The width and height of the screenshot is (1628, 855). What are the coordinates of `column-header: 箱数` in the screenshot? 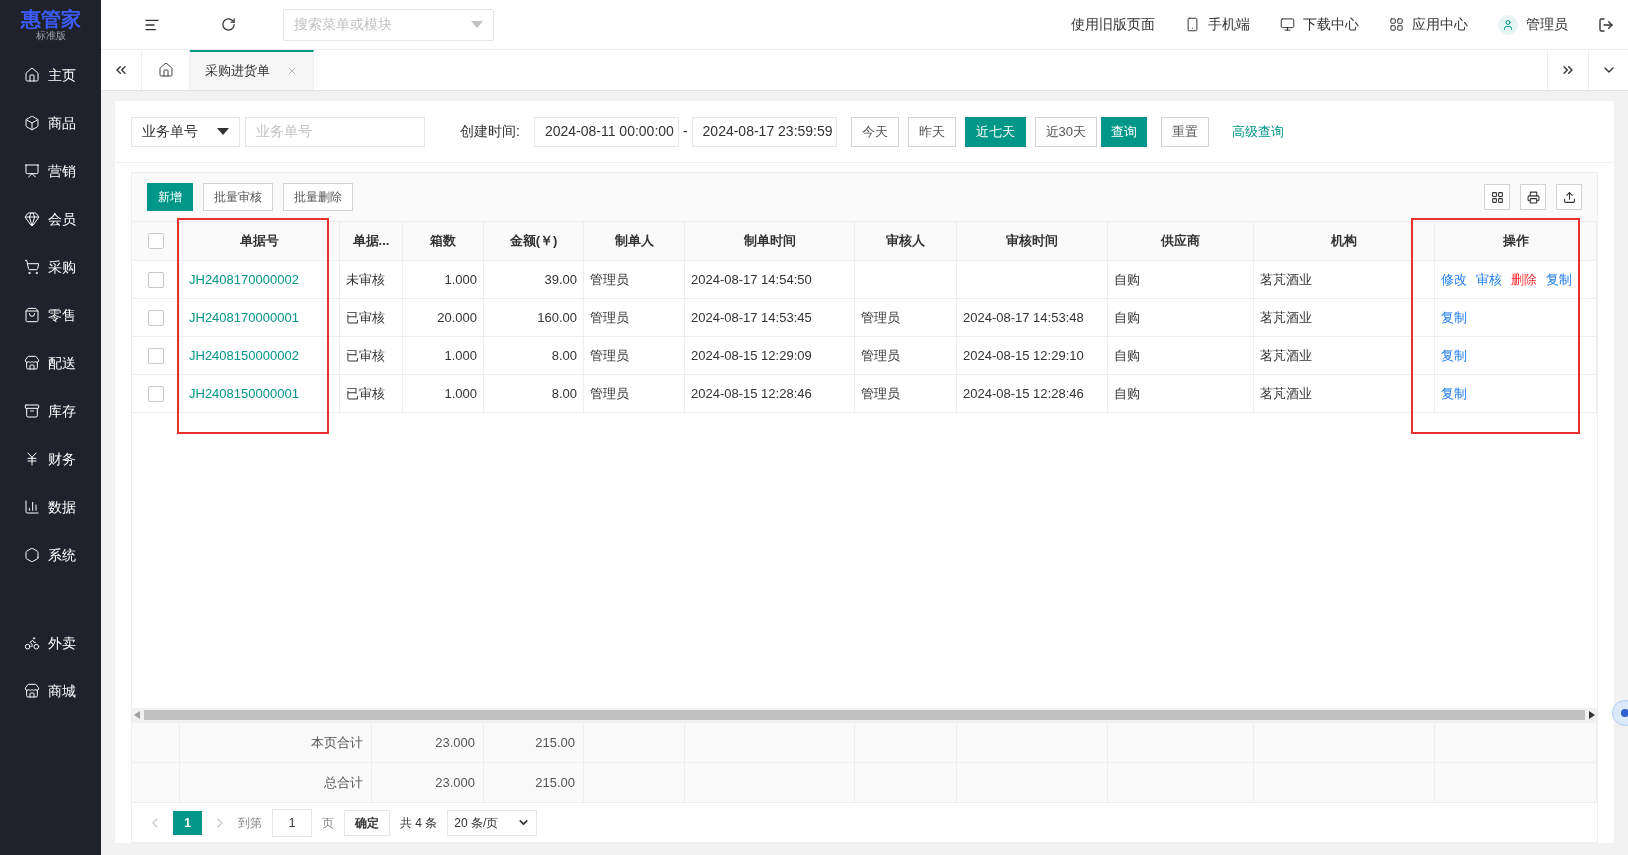 It's located at (443, 241).